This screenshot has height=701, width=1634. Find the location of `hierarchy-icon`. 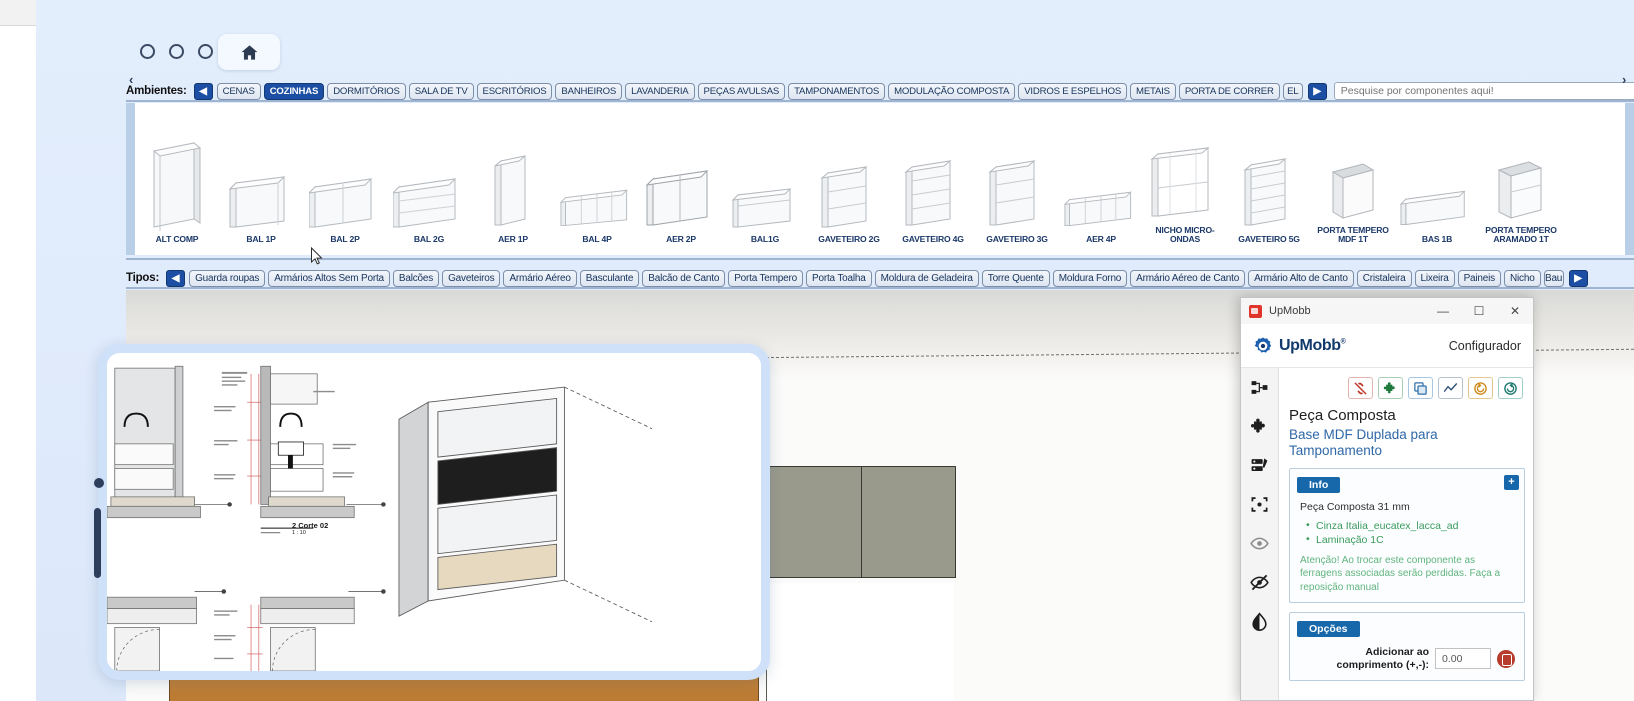

hierarchy-icon is located at coordinates (1260, 387).